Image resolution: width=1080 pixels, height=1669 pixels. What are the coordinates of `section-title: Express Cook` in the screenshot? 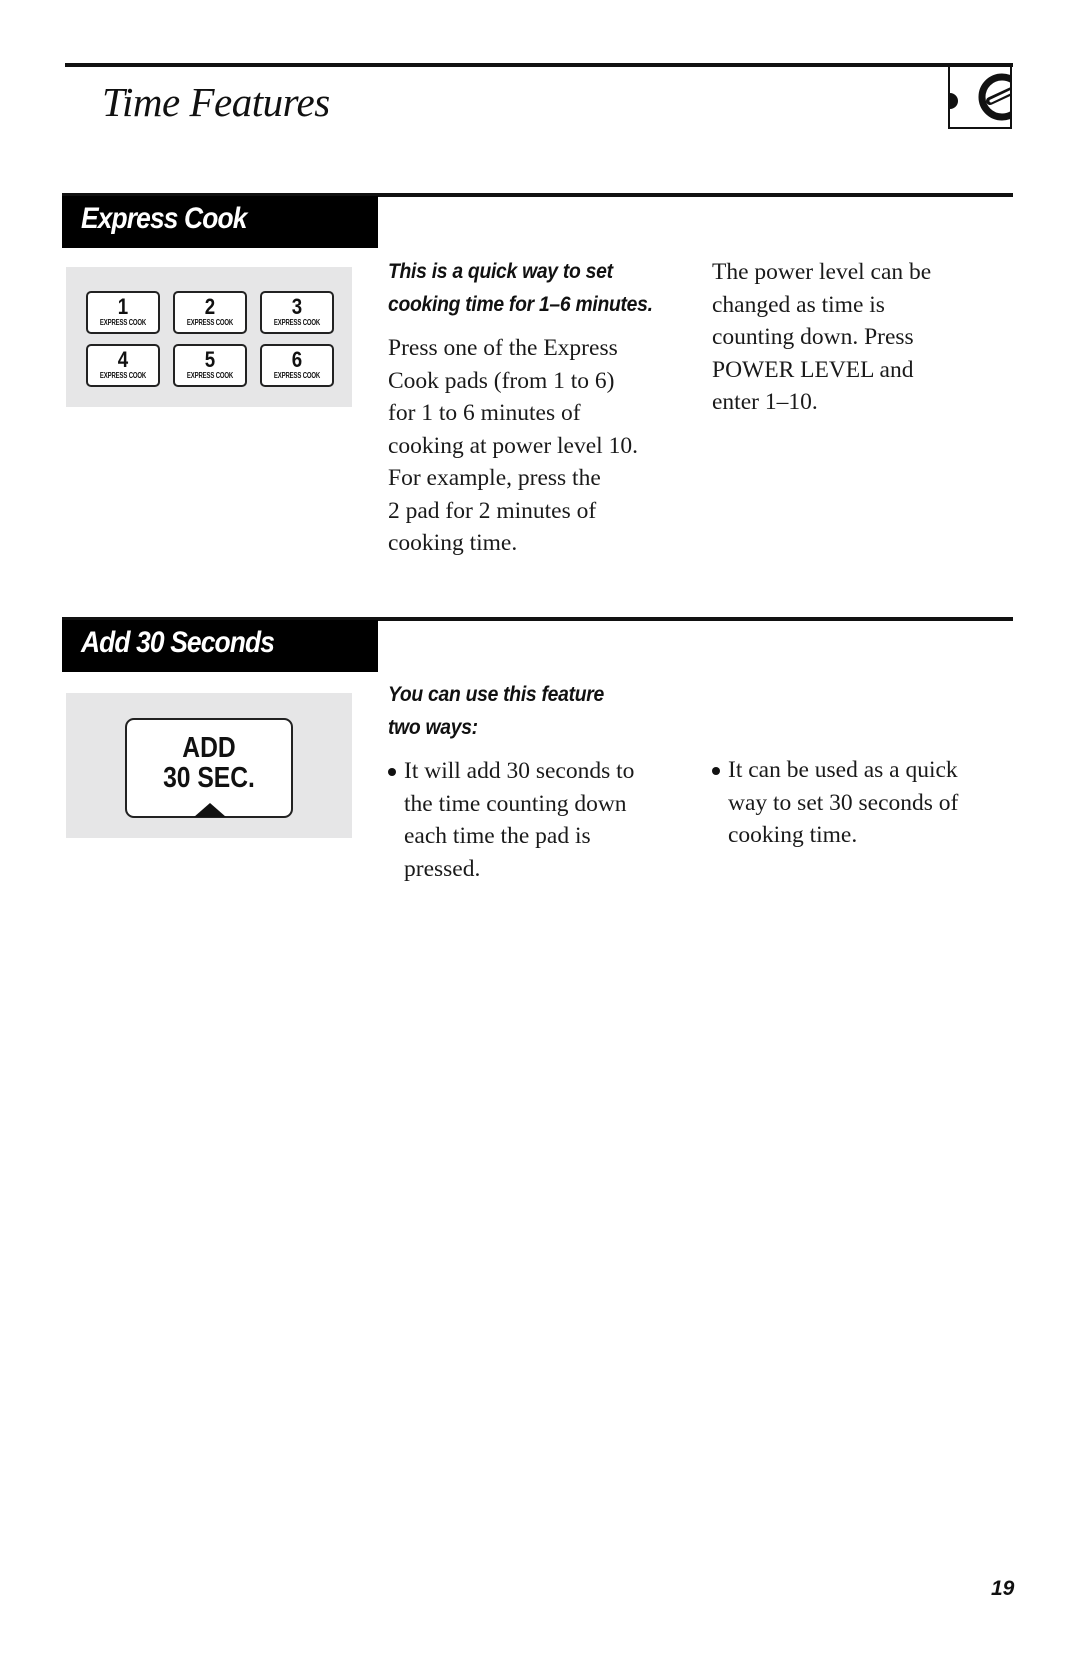 It's located at (164, 218).